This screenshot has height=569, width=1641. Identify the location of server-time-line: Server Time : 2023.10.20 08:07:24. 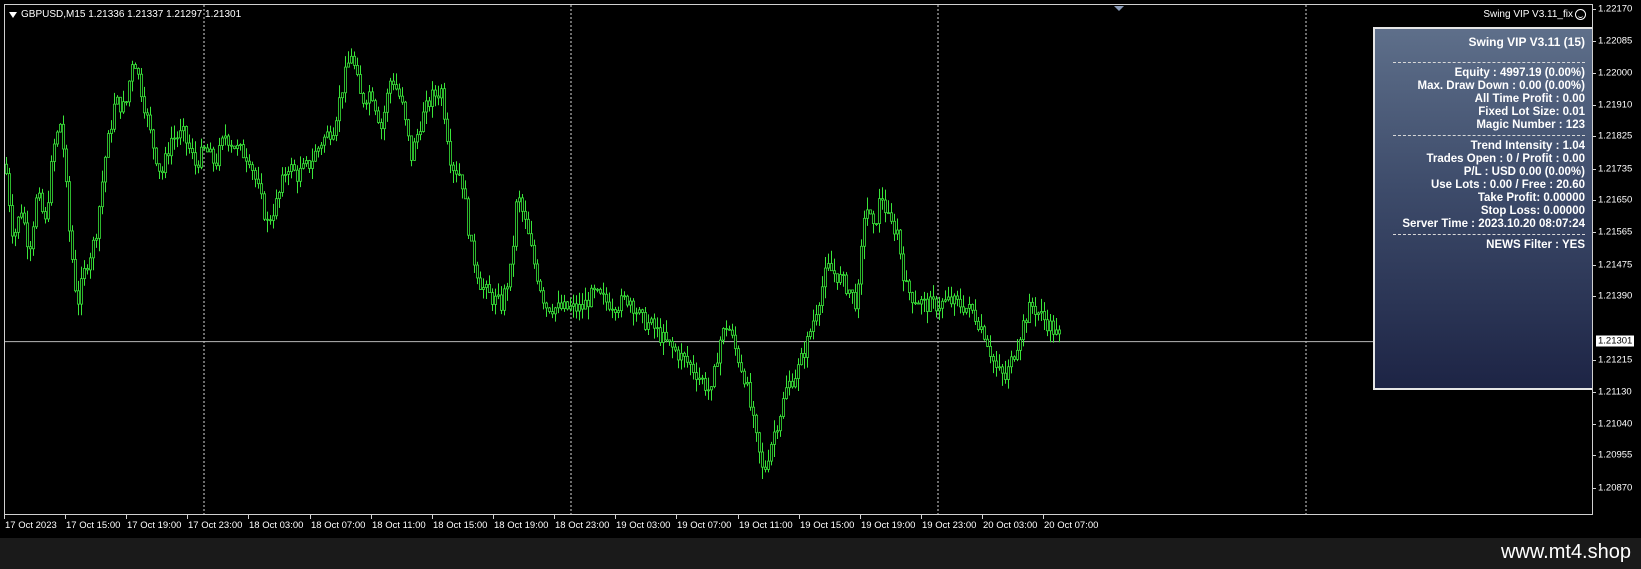
(1493, 224).